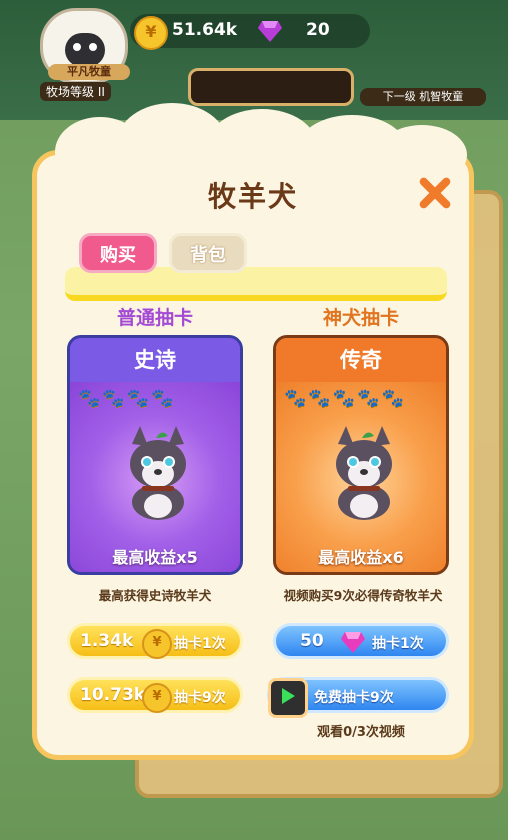  Describe the element at coordinates (361, 732) in the screenshot. I see `video-progress: 观看0/3次视频` at that location.